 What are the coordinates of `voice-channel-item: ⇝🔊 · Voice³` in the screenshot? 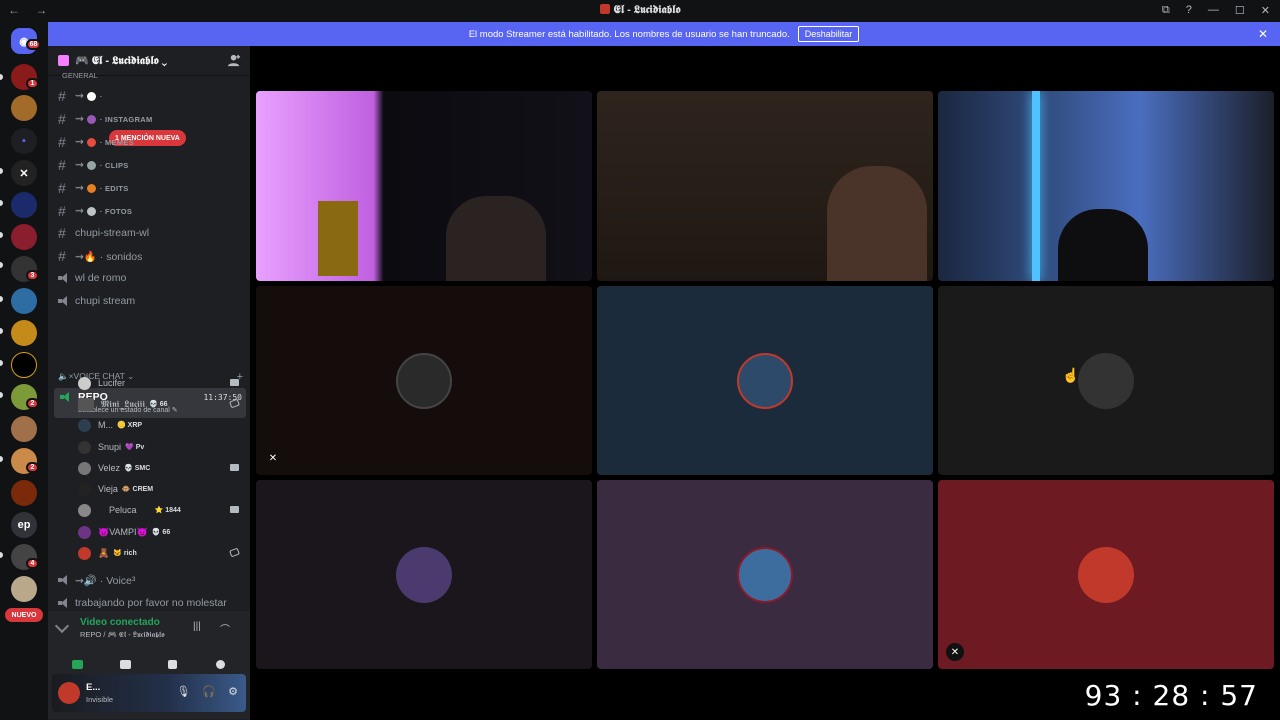 It's located at (150, 580).